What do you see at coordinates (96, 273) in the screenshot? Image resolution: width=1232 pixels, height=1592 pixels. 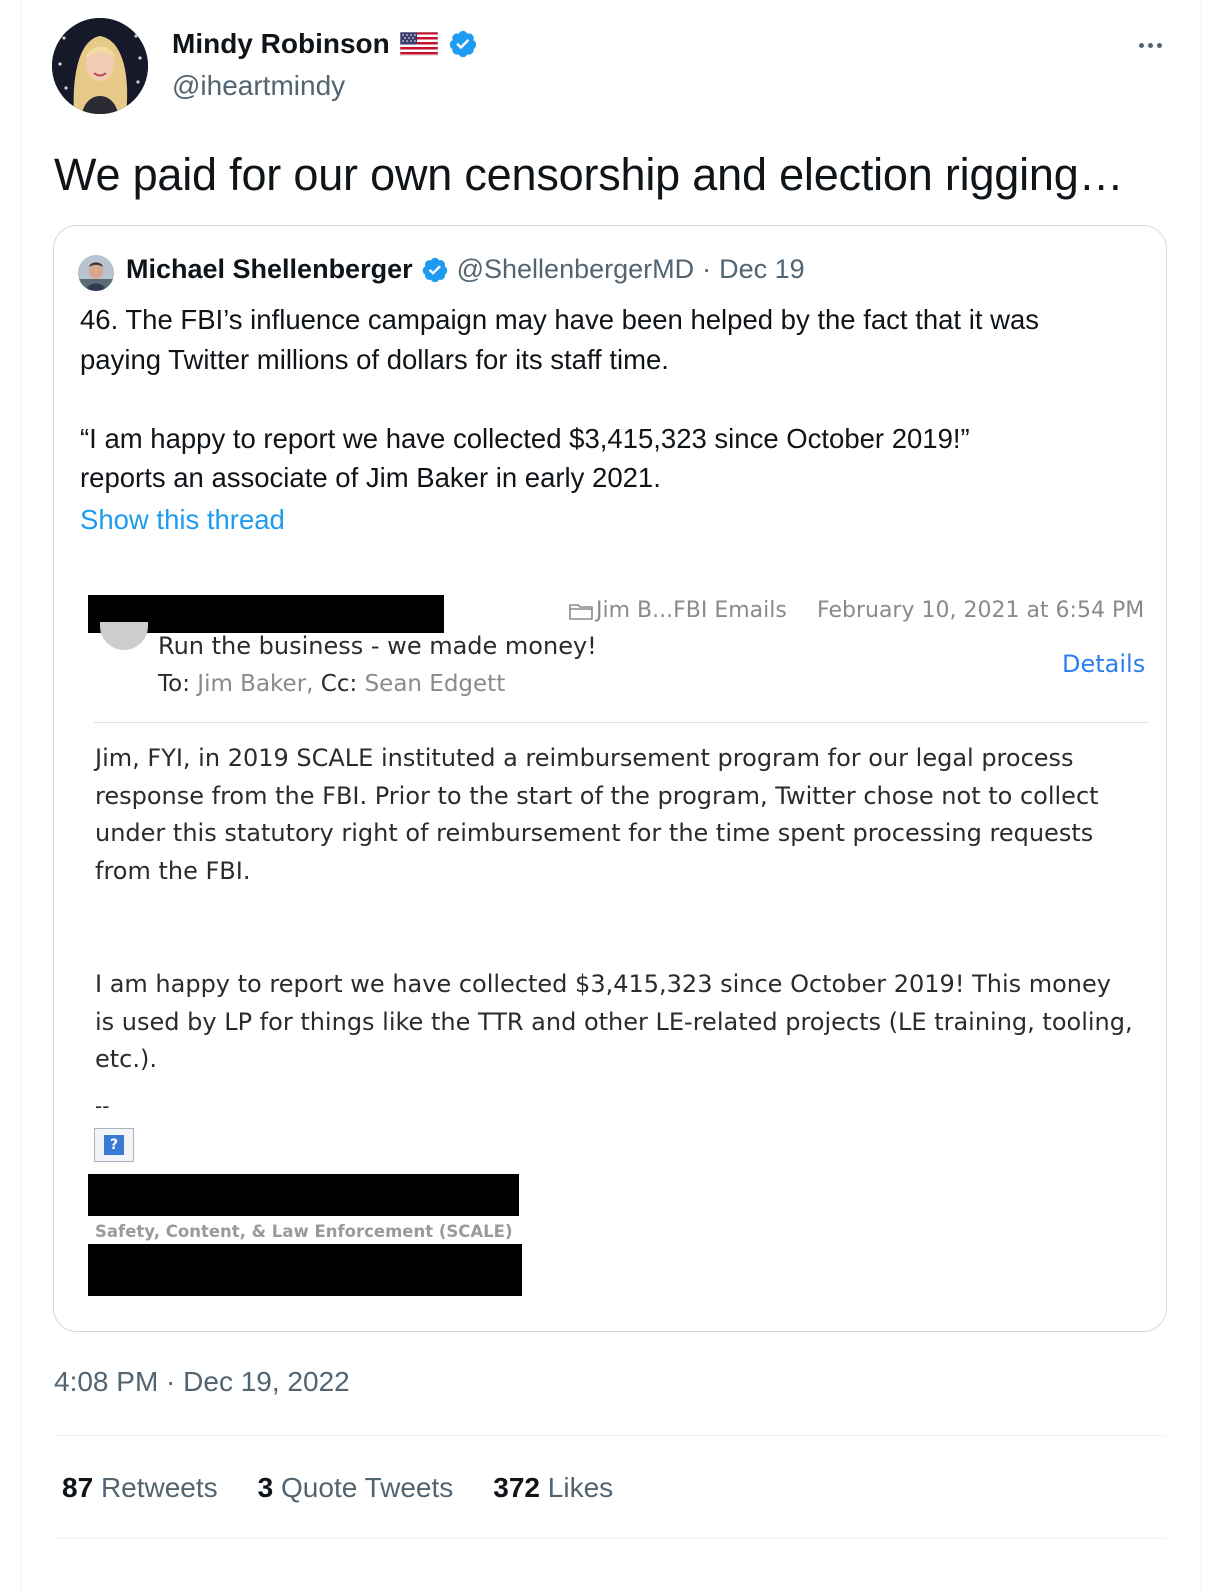 I see `quoted-author-avatar` at bounding box center [96, 273].